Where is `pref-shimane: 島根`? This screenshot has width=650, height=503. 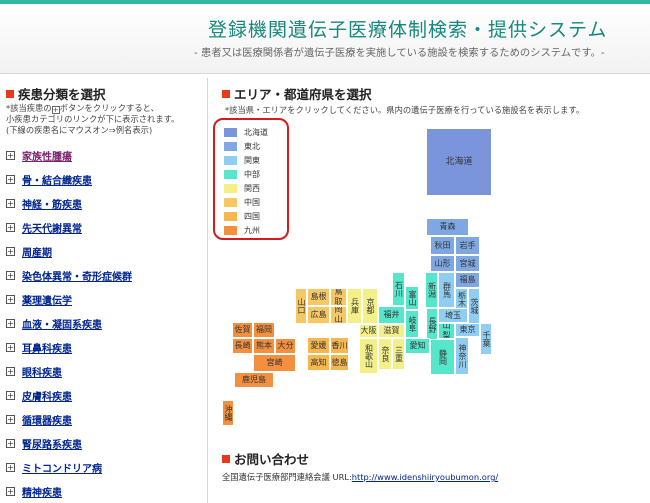
pref-shimane: 島根 is located at coordinates (318, 297).